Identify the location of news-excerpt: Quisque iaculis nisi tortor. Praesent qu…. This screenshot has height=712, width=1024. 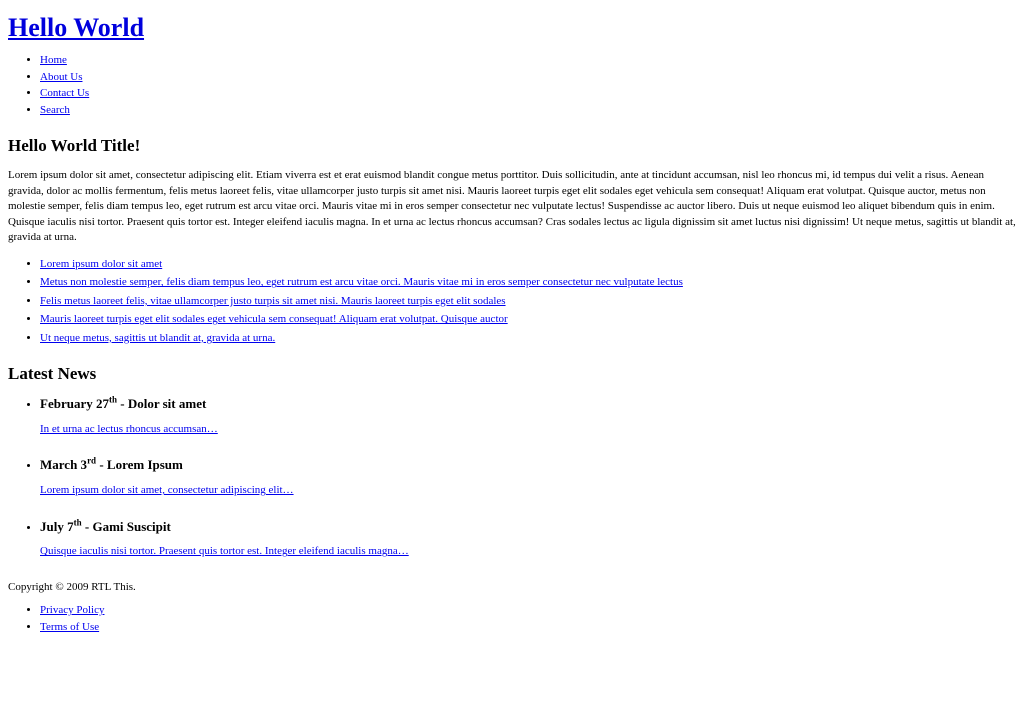
(528, 551).